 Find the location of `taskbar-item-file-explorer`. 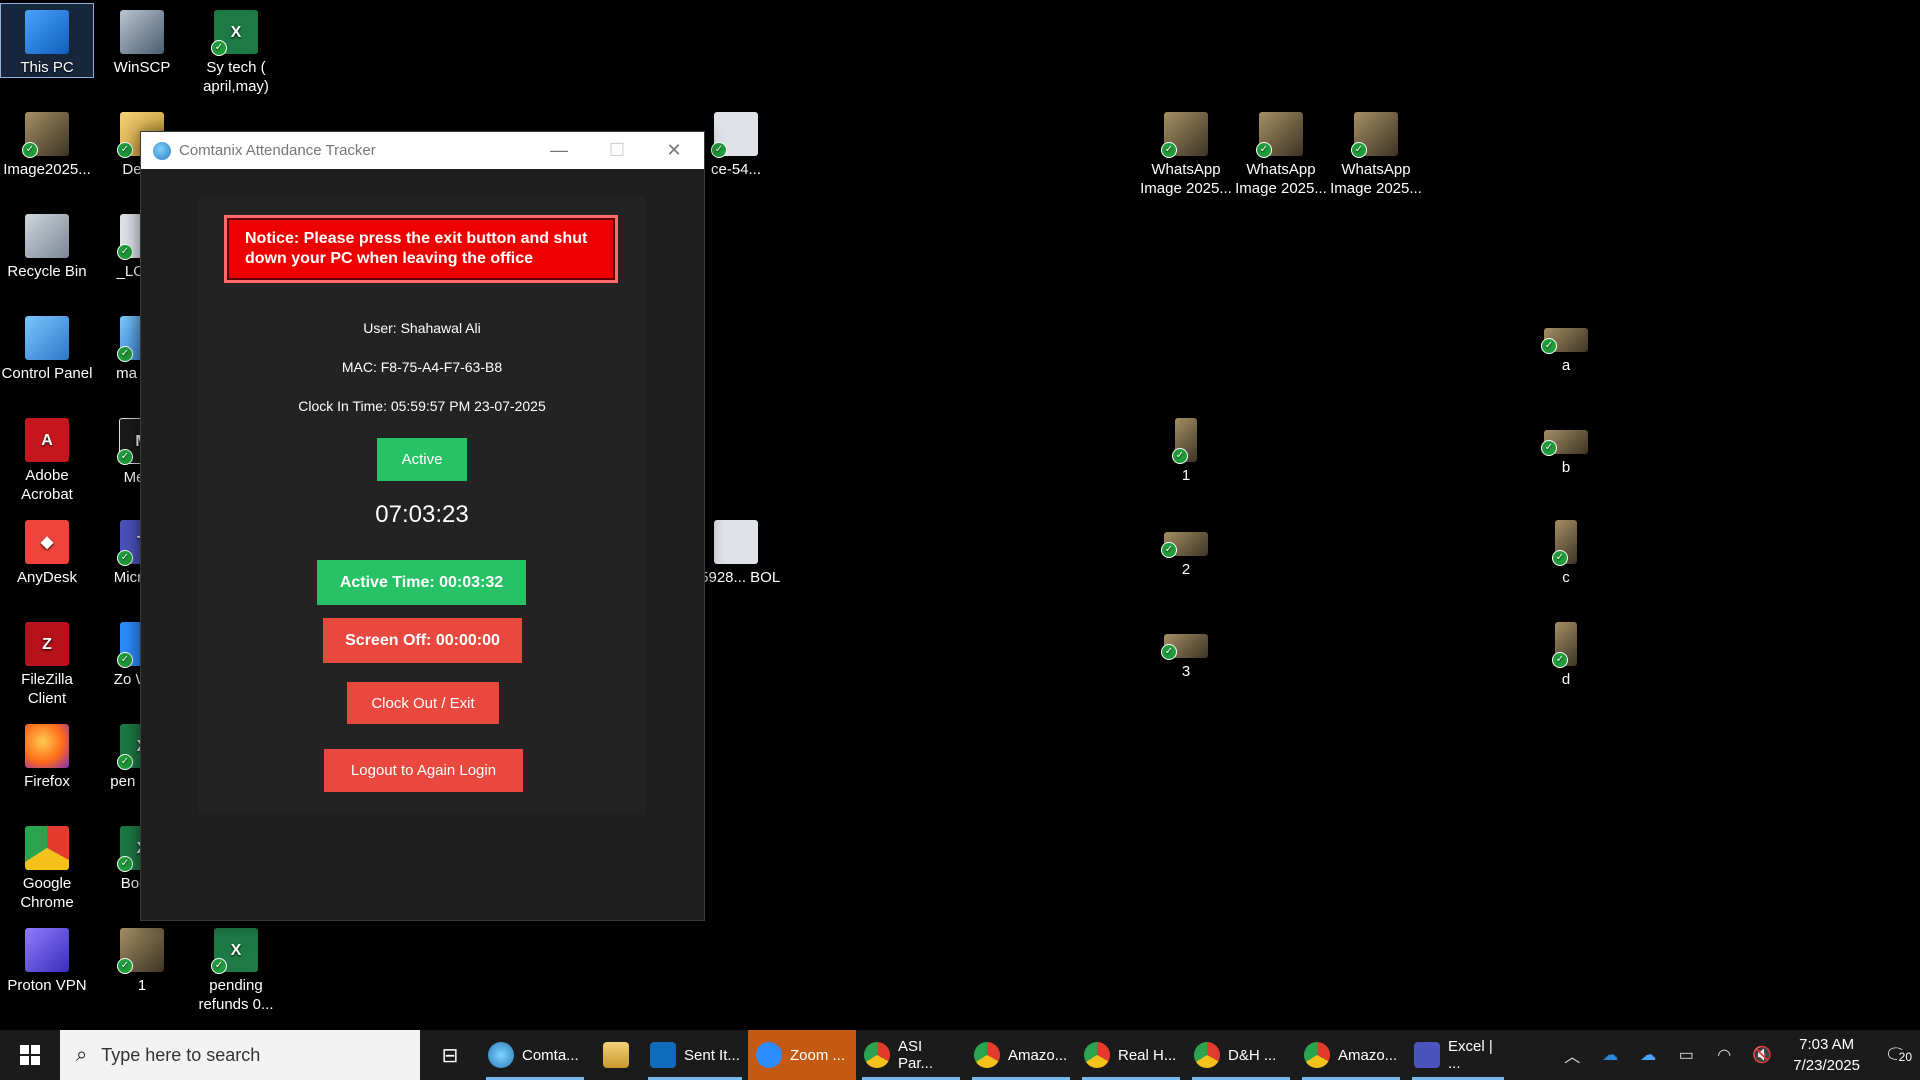

taskbar-item-file-explorer is located at coordinates (616, 1055).